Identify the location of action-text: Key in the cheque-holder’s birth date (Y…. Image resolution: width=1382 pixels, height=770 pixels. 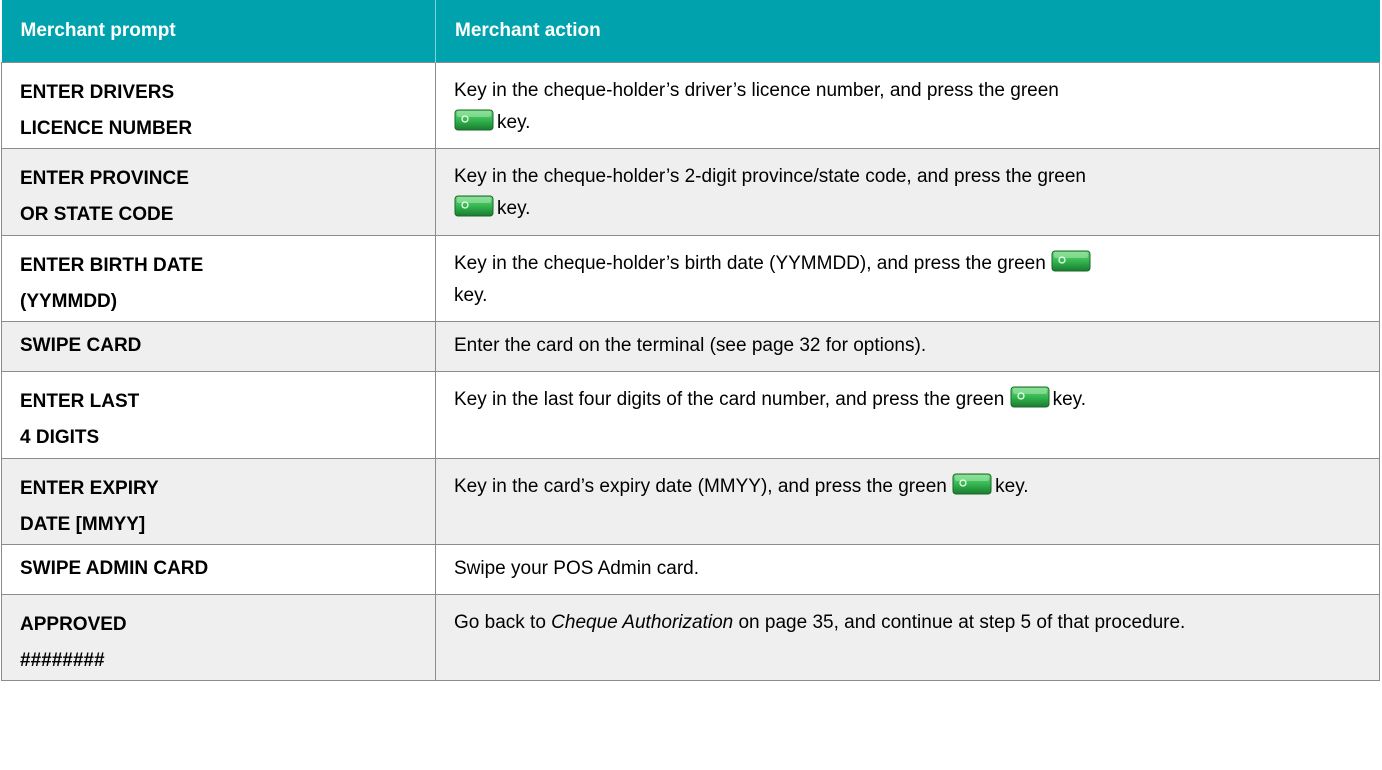
(750, 263).